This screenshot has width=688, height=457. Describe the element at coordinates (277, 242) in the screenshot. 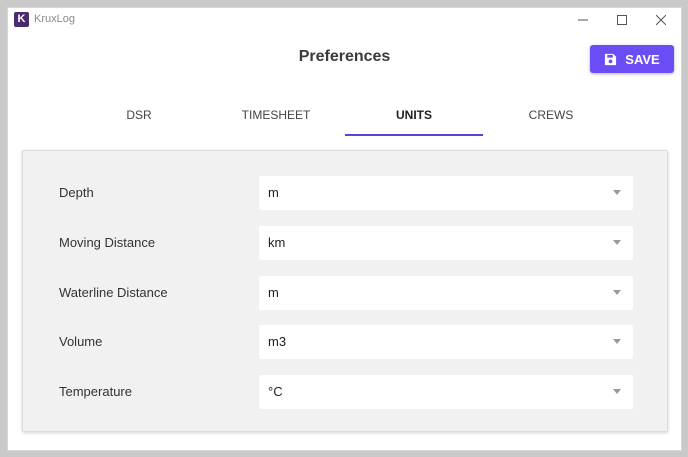

I see `moving-distance-value: km` at that location.